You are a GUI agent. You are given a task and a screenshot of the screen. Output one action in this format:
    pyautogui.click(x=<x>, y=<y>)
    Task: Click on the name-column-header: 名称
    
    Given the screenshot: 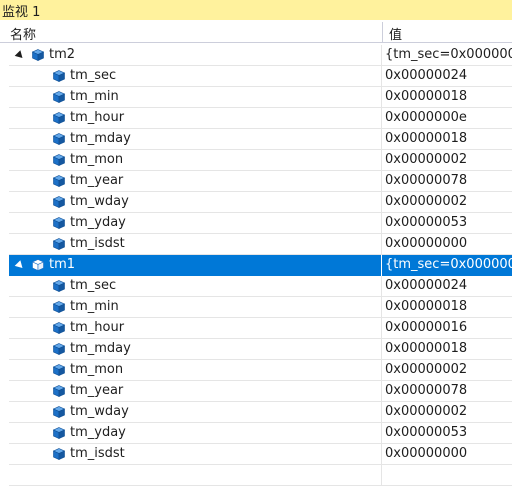 What is the action you would take?
    pyautogui.click(x=23, y=33)
    